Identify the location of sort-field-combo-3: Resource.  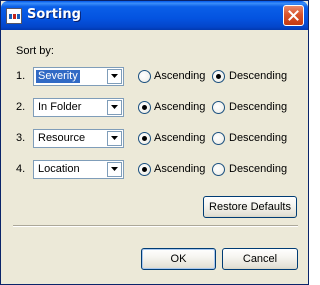
(78, 138).